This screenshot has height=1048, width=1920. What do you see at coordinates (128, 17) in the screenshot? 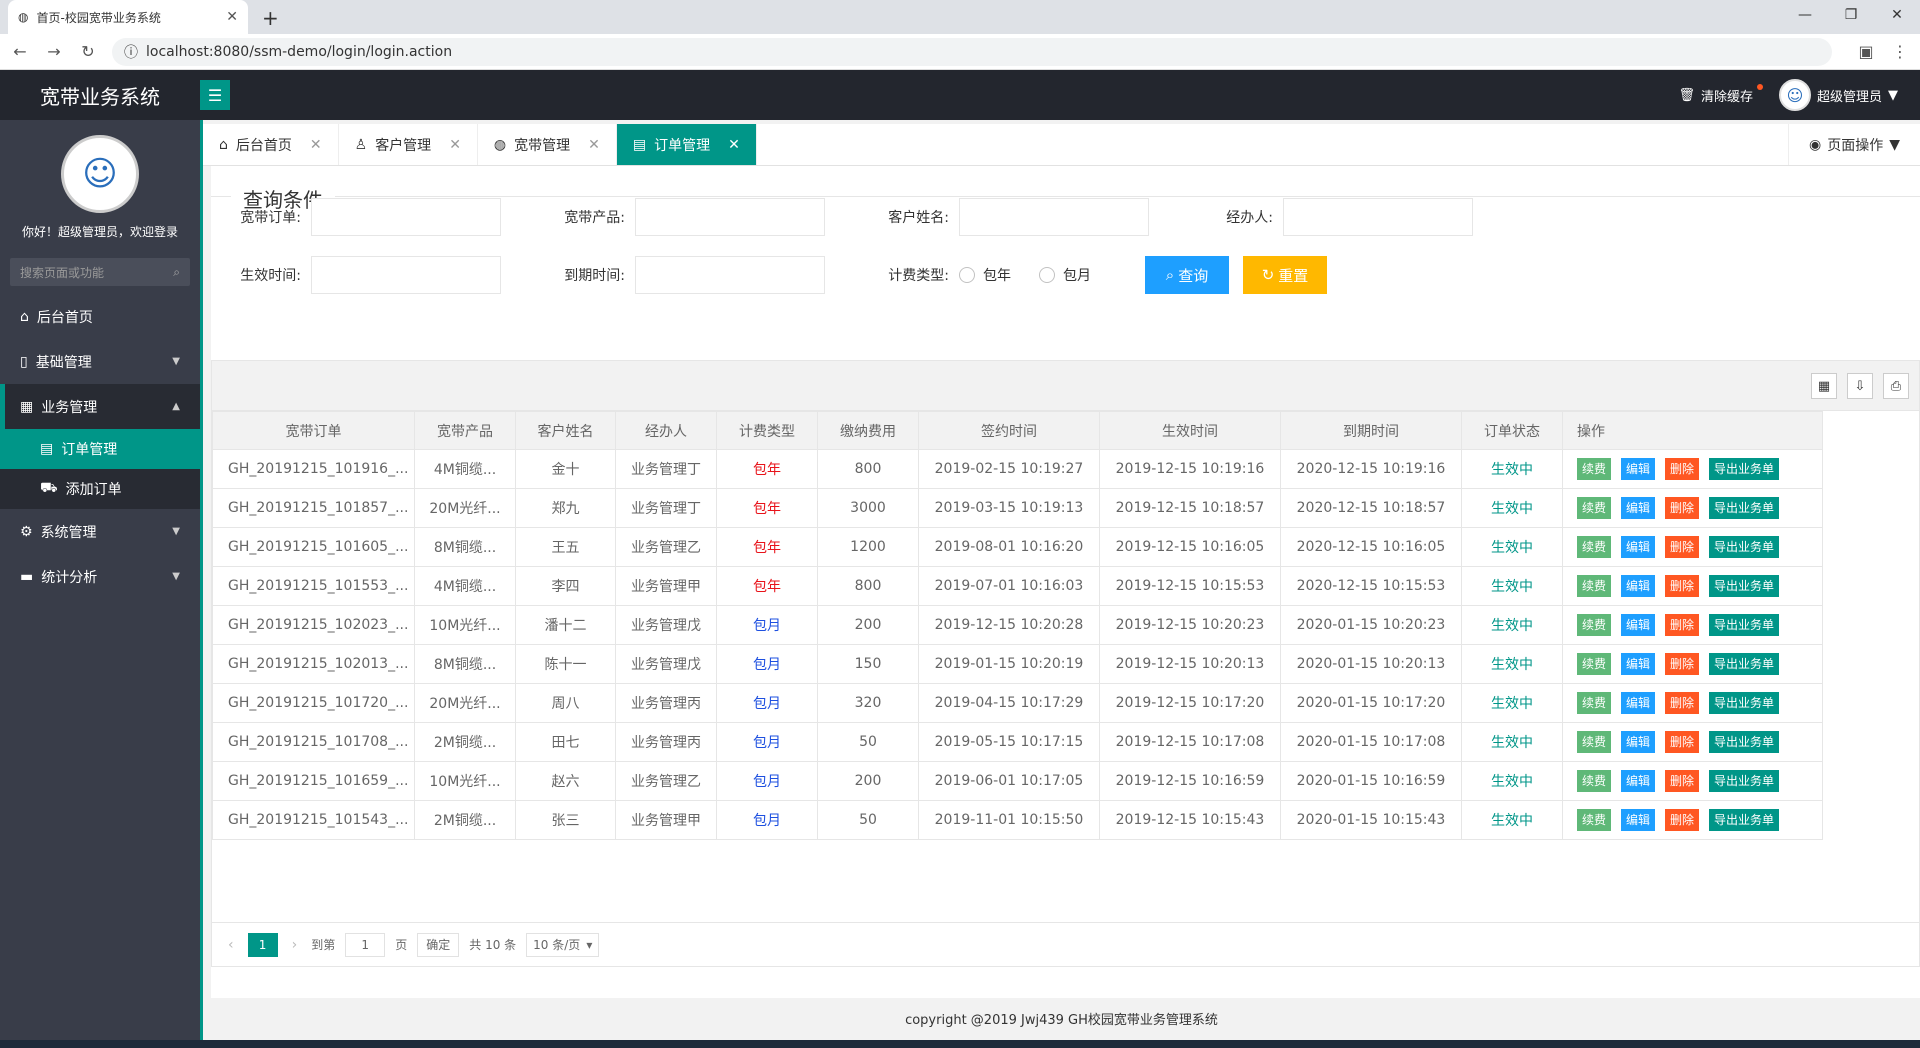
I see `browser-tab: ◍ 首页-校园宽带业务系统 ✕` at bounding box center [128, 17].